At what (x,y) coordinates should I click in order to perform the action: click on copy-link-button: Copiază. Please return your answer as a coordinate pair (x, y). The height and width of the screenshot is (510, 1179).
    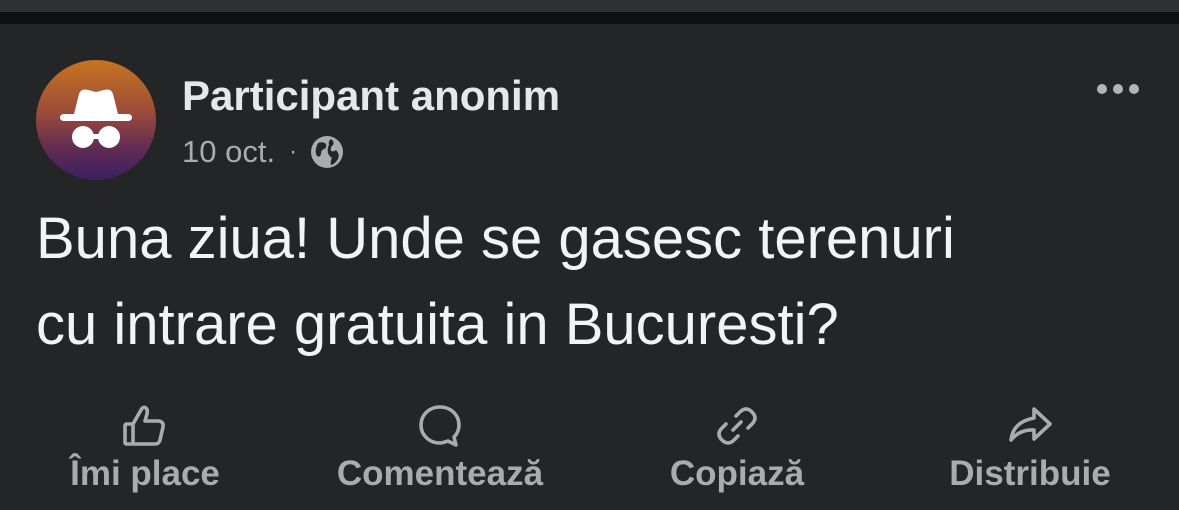
    Looking at the image, I should click on (737, 447).